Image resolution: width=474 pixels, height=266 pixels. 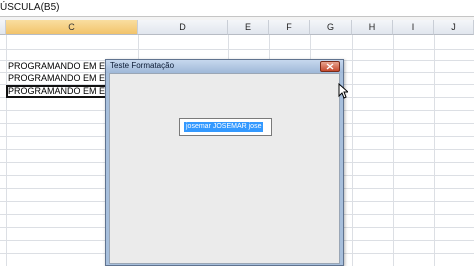 I want to click on text-input-value: josemar JOSEMAR jose, so click(x=224, y=127).